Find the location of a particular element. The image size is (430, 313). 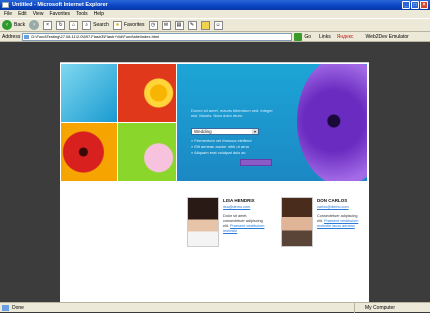

person-name: DON CARLOS is located at coordinates (332, 200).